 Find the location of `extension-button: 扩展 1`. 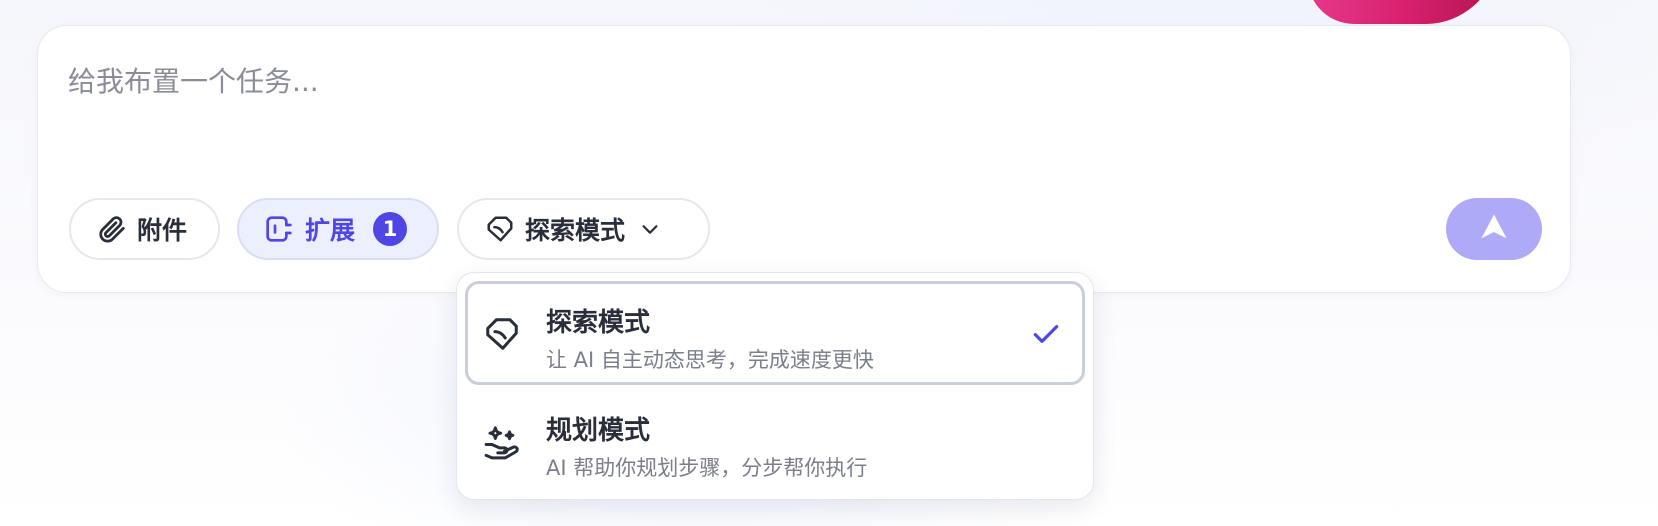

extension-button: 扩展 1 is located at coordinates (338, 229).